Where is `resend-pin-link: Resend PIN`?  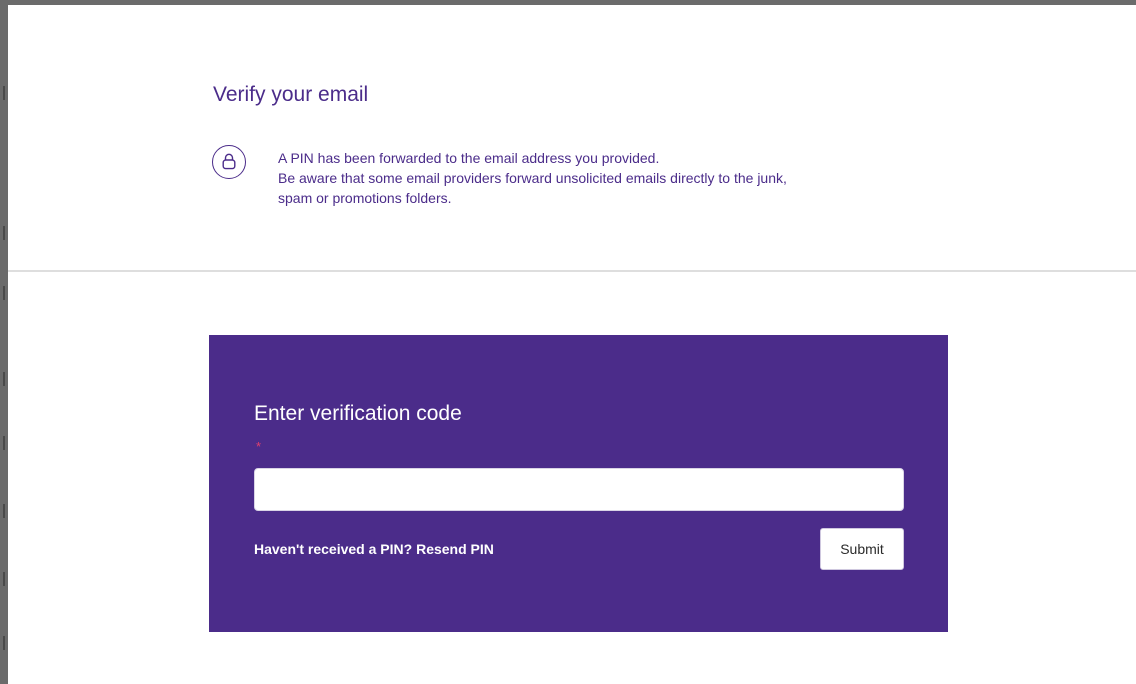
resend-pin-link: Resend PIN is located at coordinates (455, 549).